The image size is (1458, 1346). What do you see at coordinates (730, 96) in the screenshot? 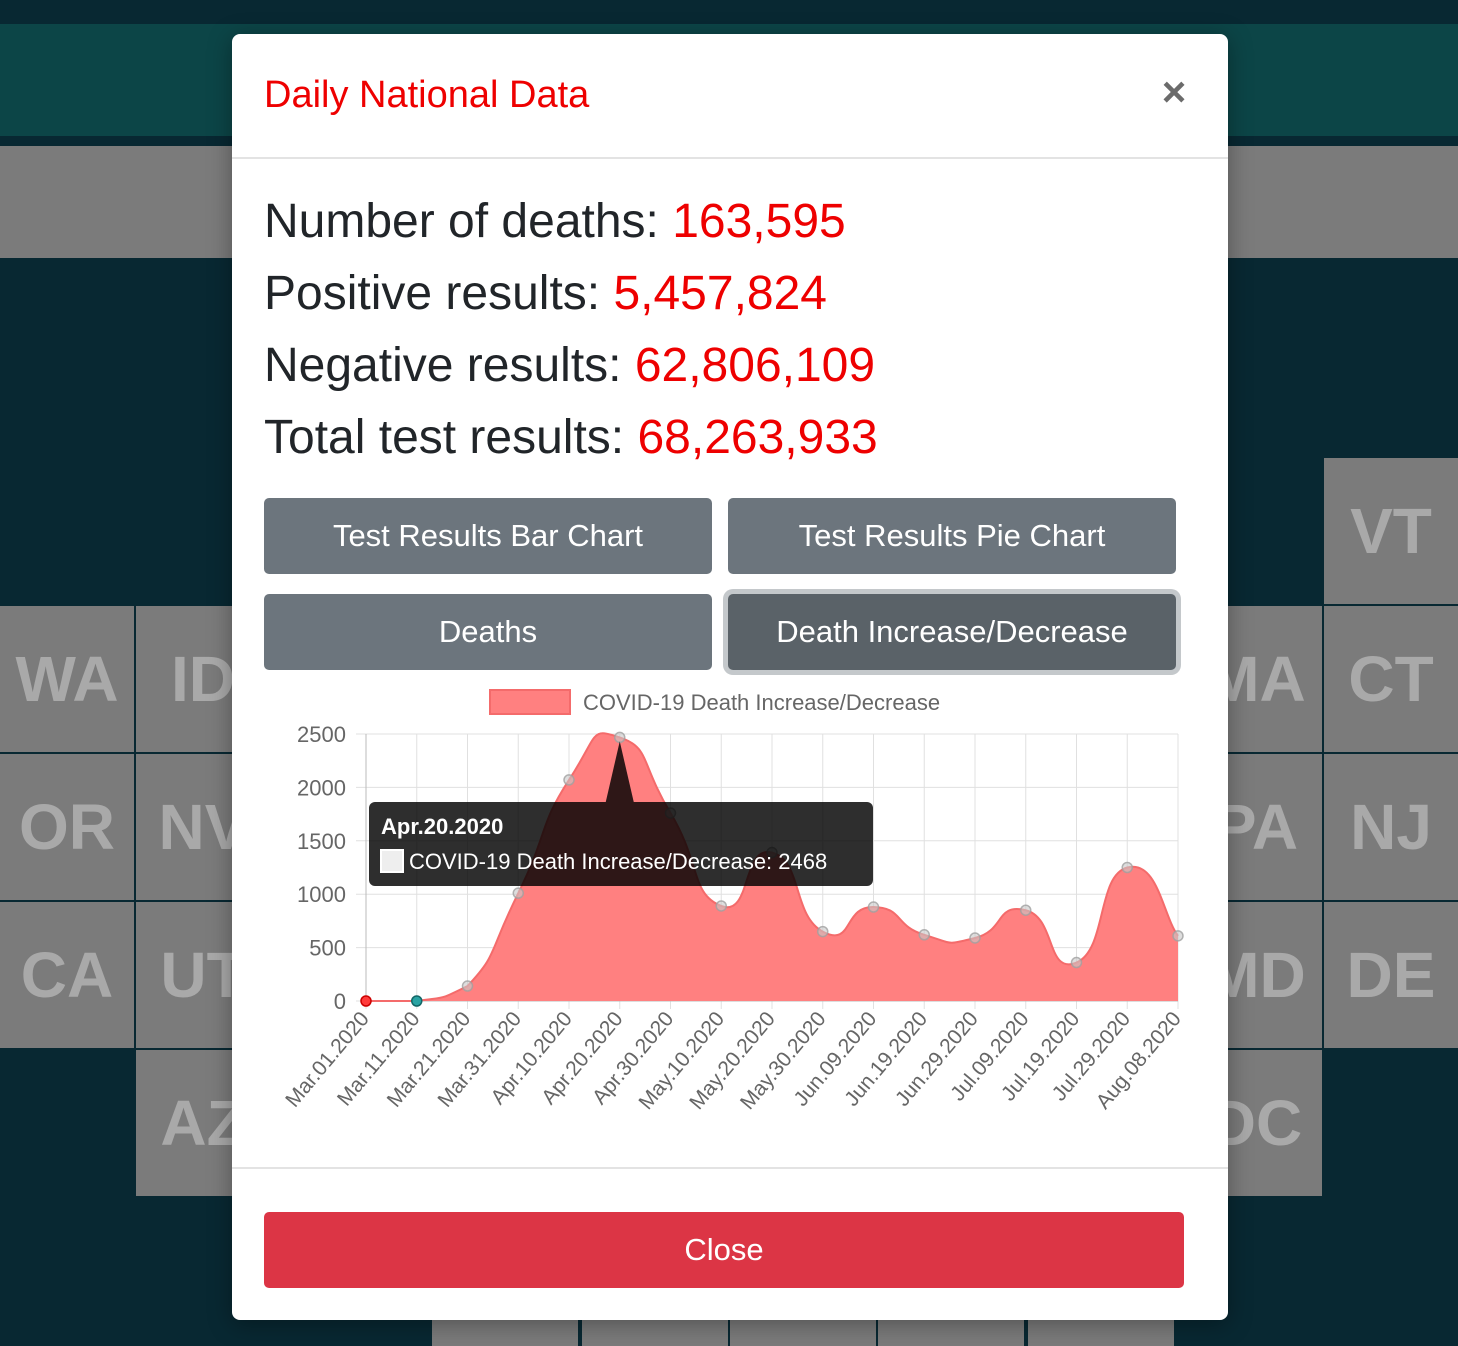
I see `modal-header: Daily National Data ×` at bounding box center [730, 96].